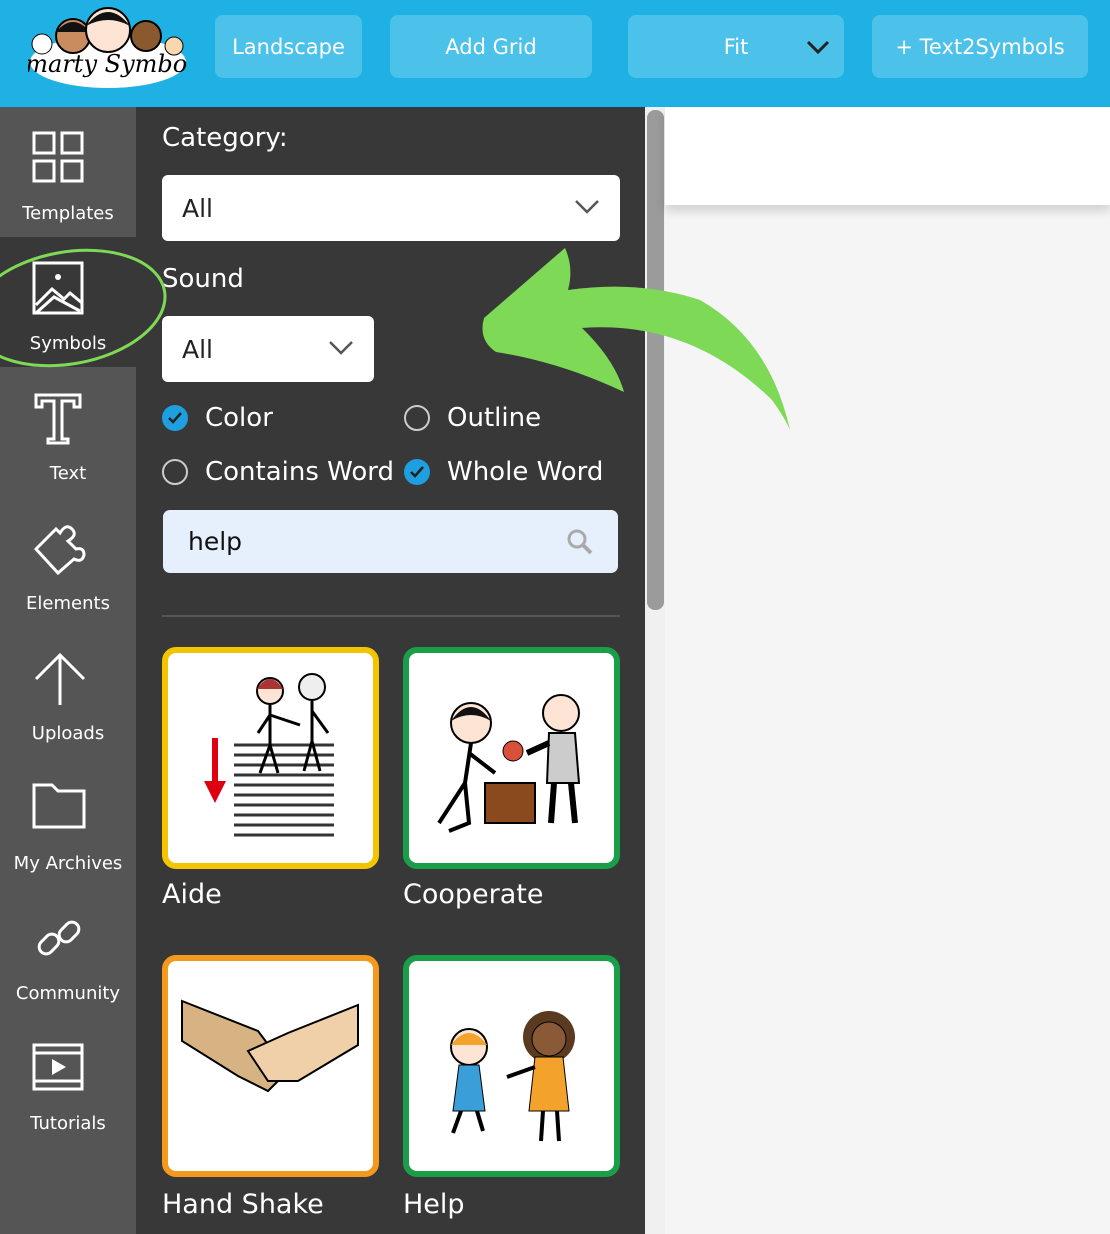 The height and width of the screenshot is (1234, 1110). I want to click on sidebar-item-elements: Elements, so click(68, 562).